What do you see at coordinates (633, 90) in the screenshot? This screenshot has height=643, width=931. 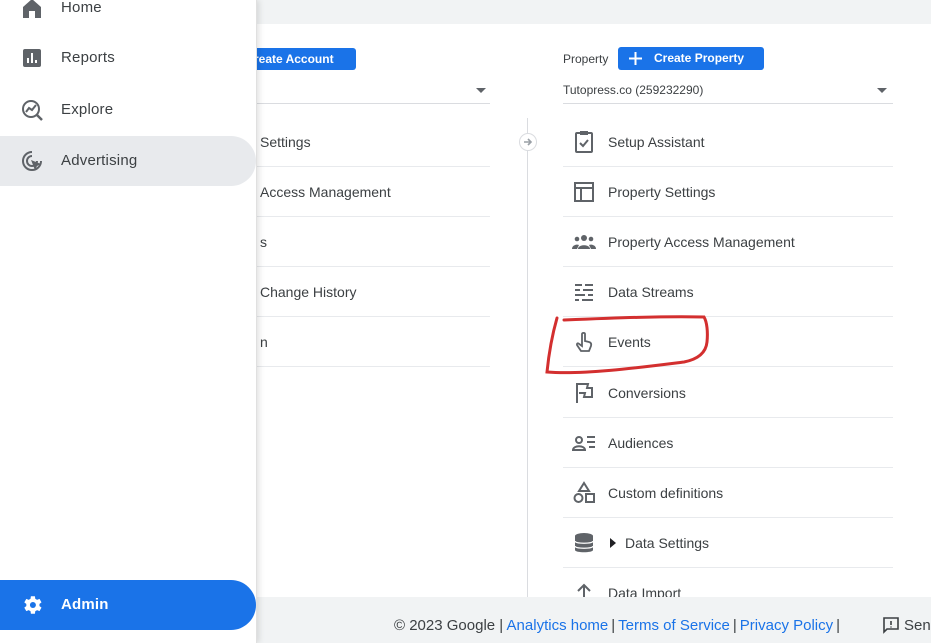 I see `property-selected-value: Tutopress.co (259232290)` at bounding box center [633, 90].